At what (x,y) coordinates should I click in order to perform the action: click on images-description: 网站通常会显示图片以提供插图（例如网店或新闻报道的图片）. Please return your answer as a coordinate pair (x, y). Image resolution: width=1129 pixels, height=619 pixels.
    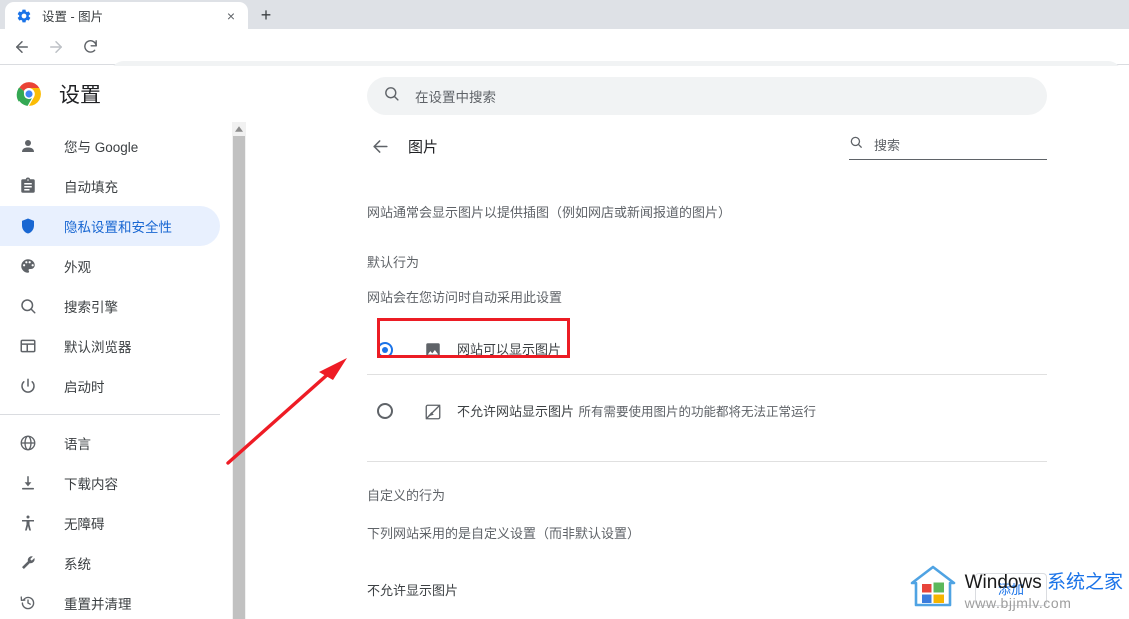
    Looking at the image, I should click on (549, 212).